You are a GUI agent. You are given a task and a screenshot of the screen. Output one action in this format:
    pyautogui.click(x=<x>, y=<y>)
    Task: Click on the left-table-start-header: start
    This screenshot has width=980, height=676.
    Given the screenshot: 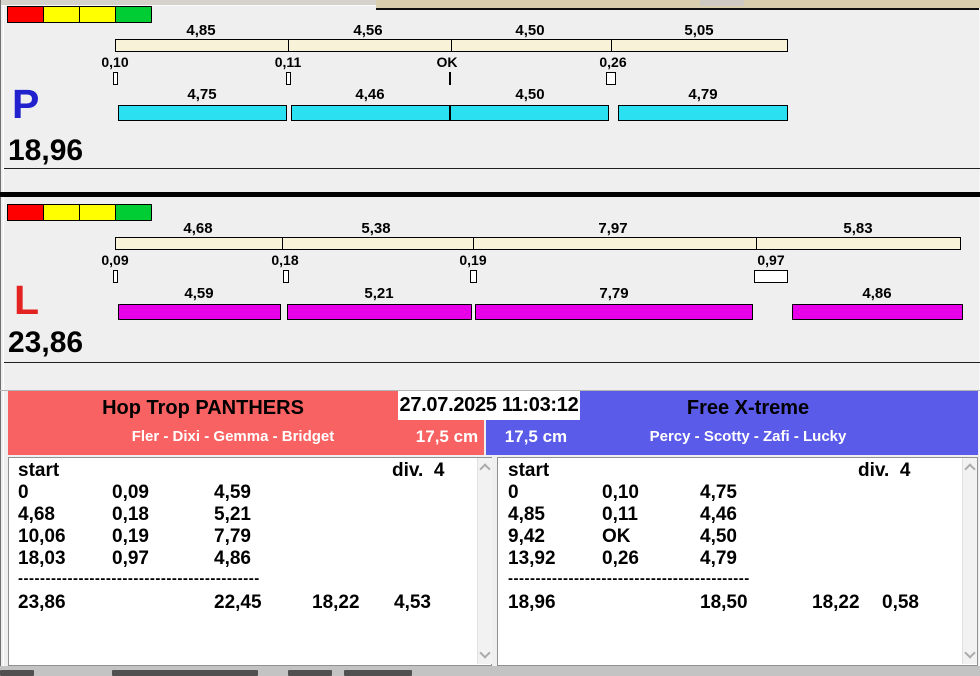 What is the action you would take?
    pyautogui.click(x=39, y=470)
    